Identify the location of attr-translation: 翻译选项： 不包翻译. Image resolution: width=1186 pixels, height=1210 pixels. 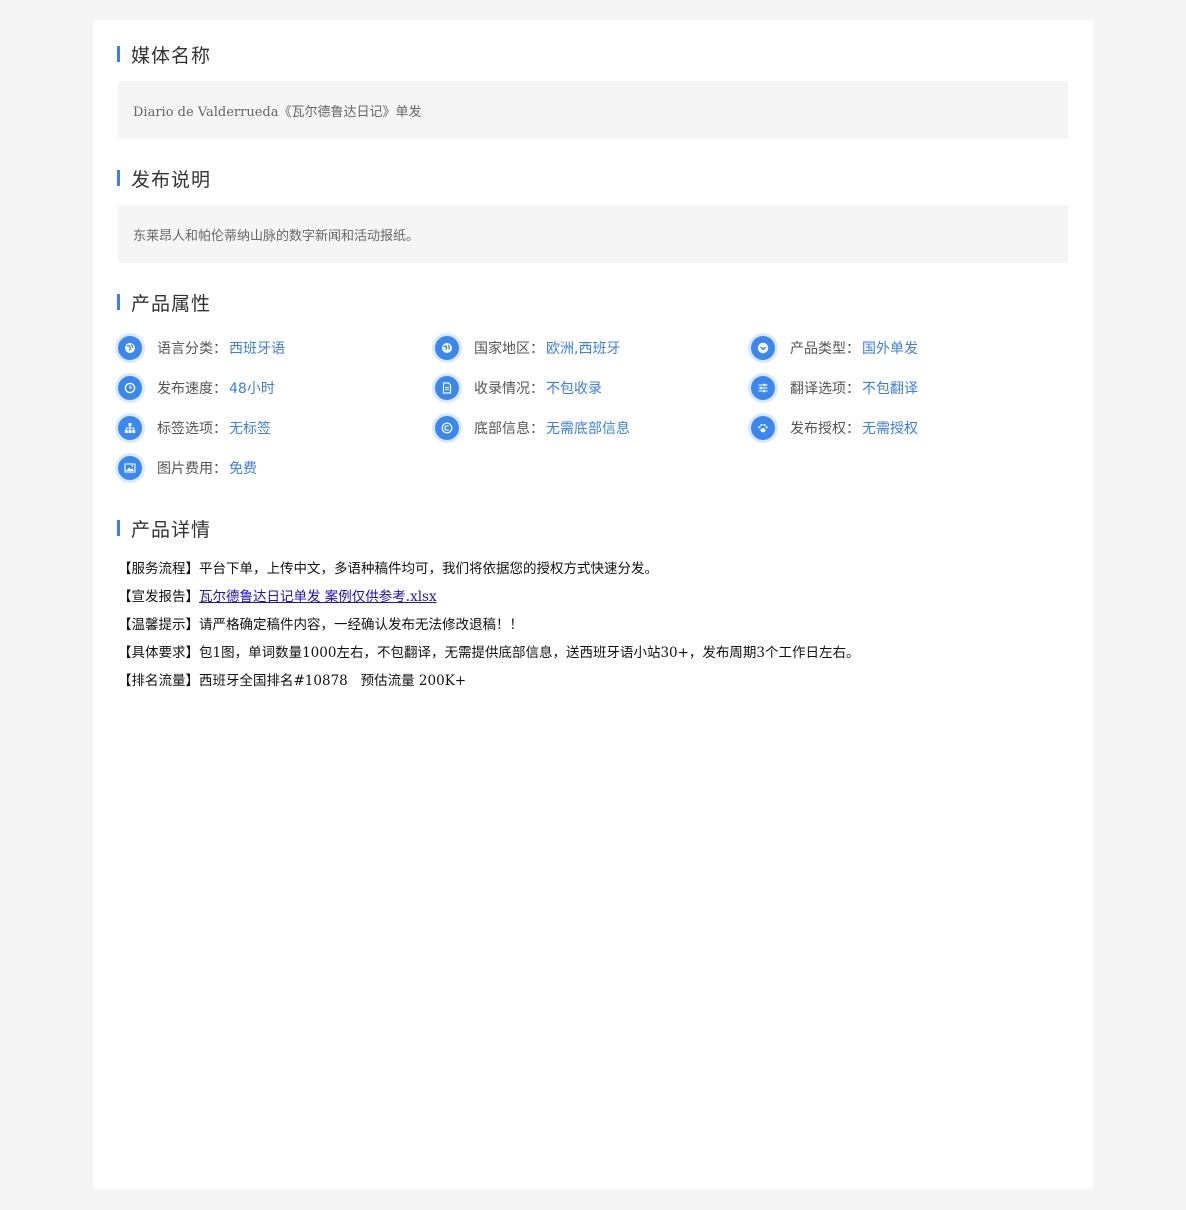
(834, 388).